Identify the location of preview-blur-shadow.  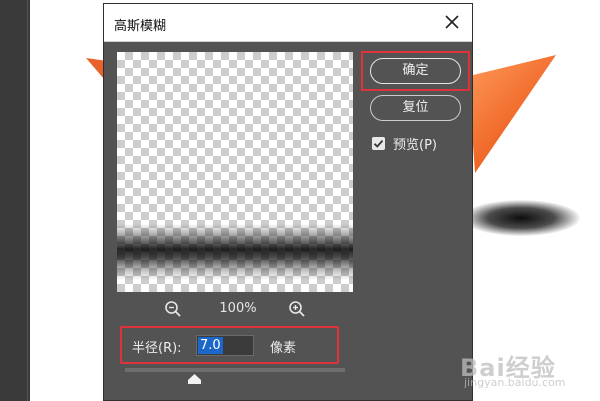
(235, 252).